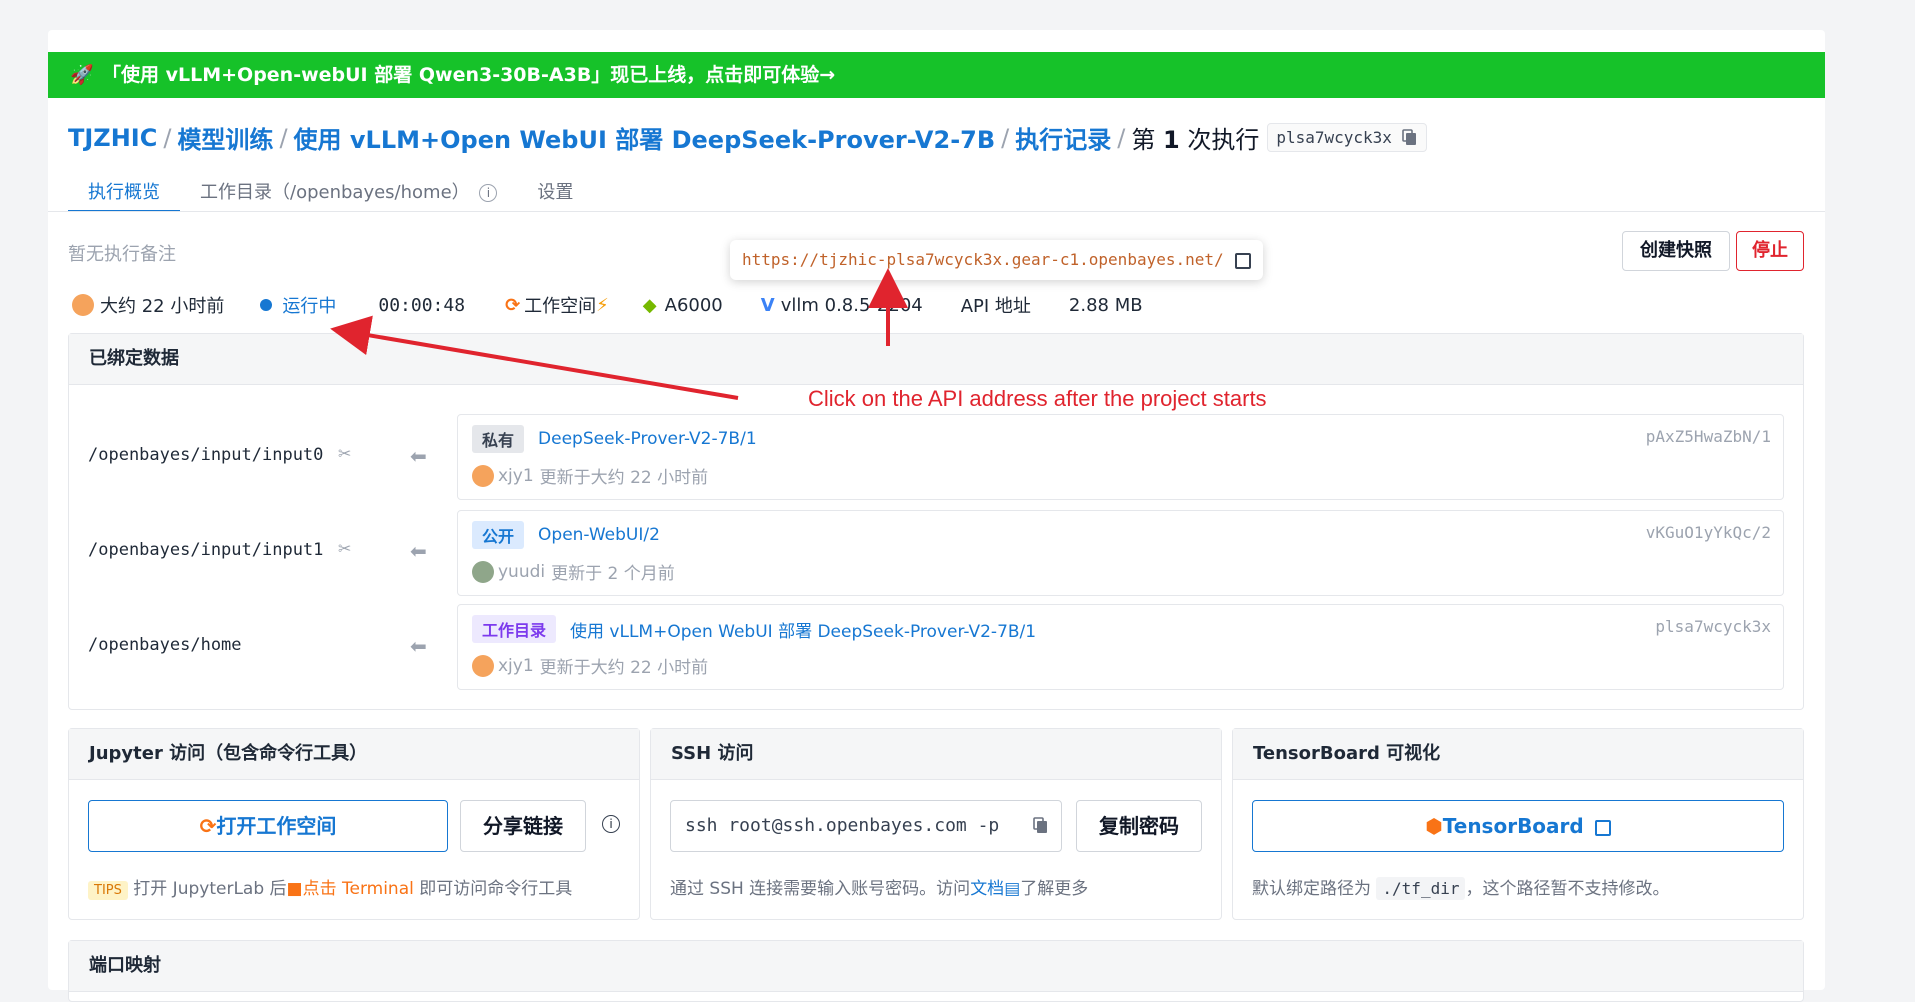 This screenshot has height=1002, width=1915. I want to click on annotation-overlay, so click(619, 334).